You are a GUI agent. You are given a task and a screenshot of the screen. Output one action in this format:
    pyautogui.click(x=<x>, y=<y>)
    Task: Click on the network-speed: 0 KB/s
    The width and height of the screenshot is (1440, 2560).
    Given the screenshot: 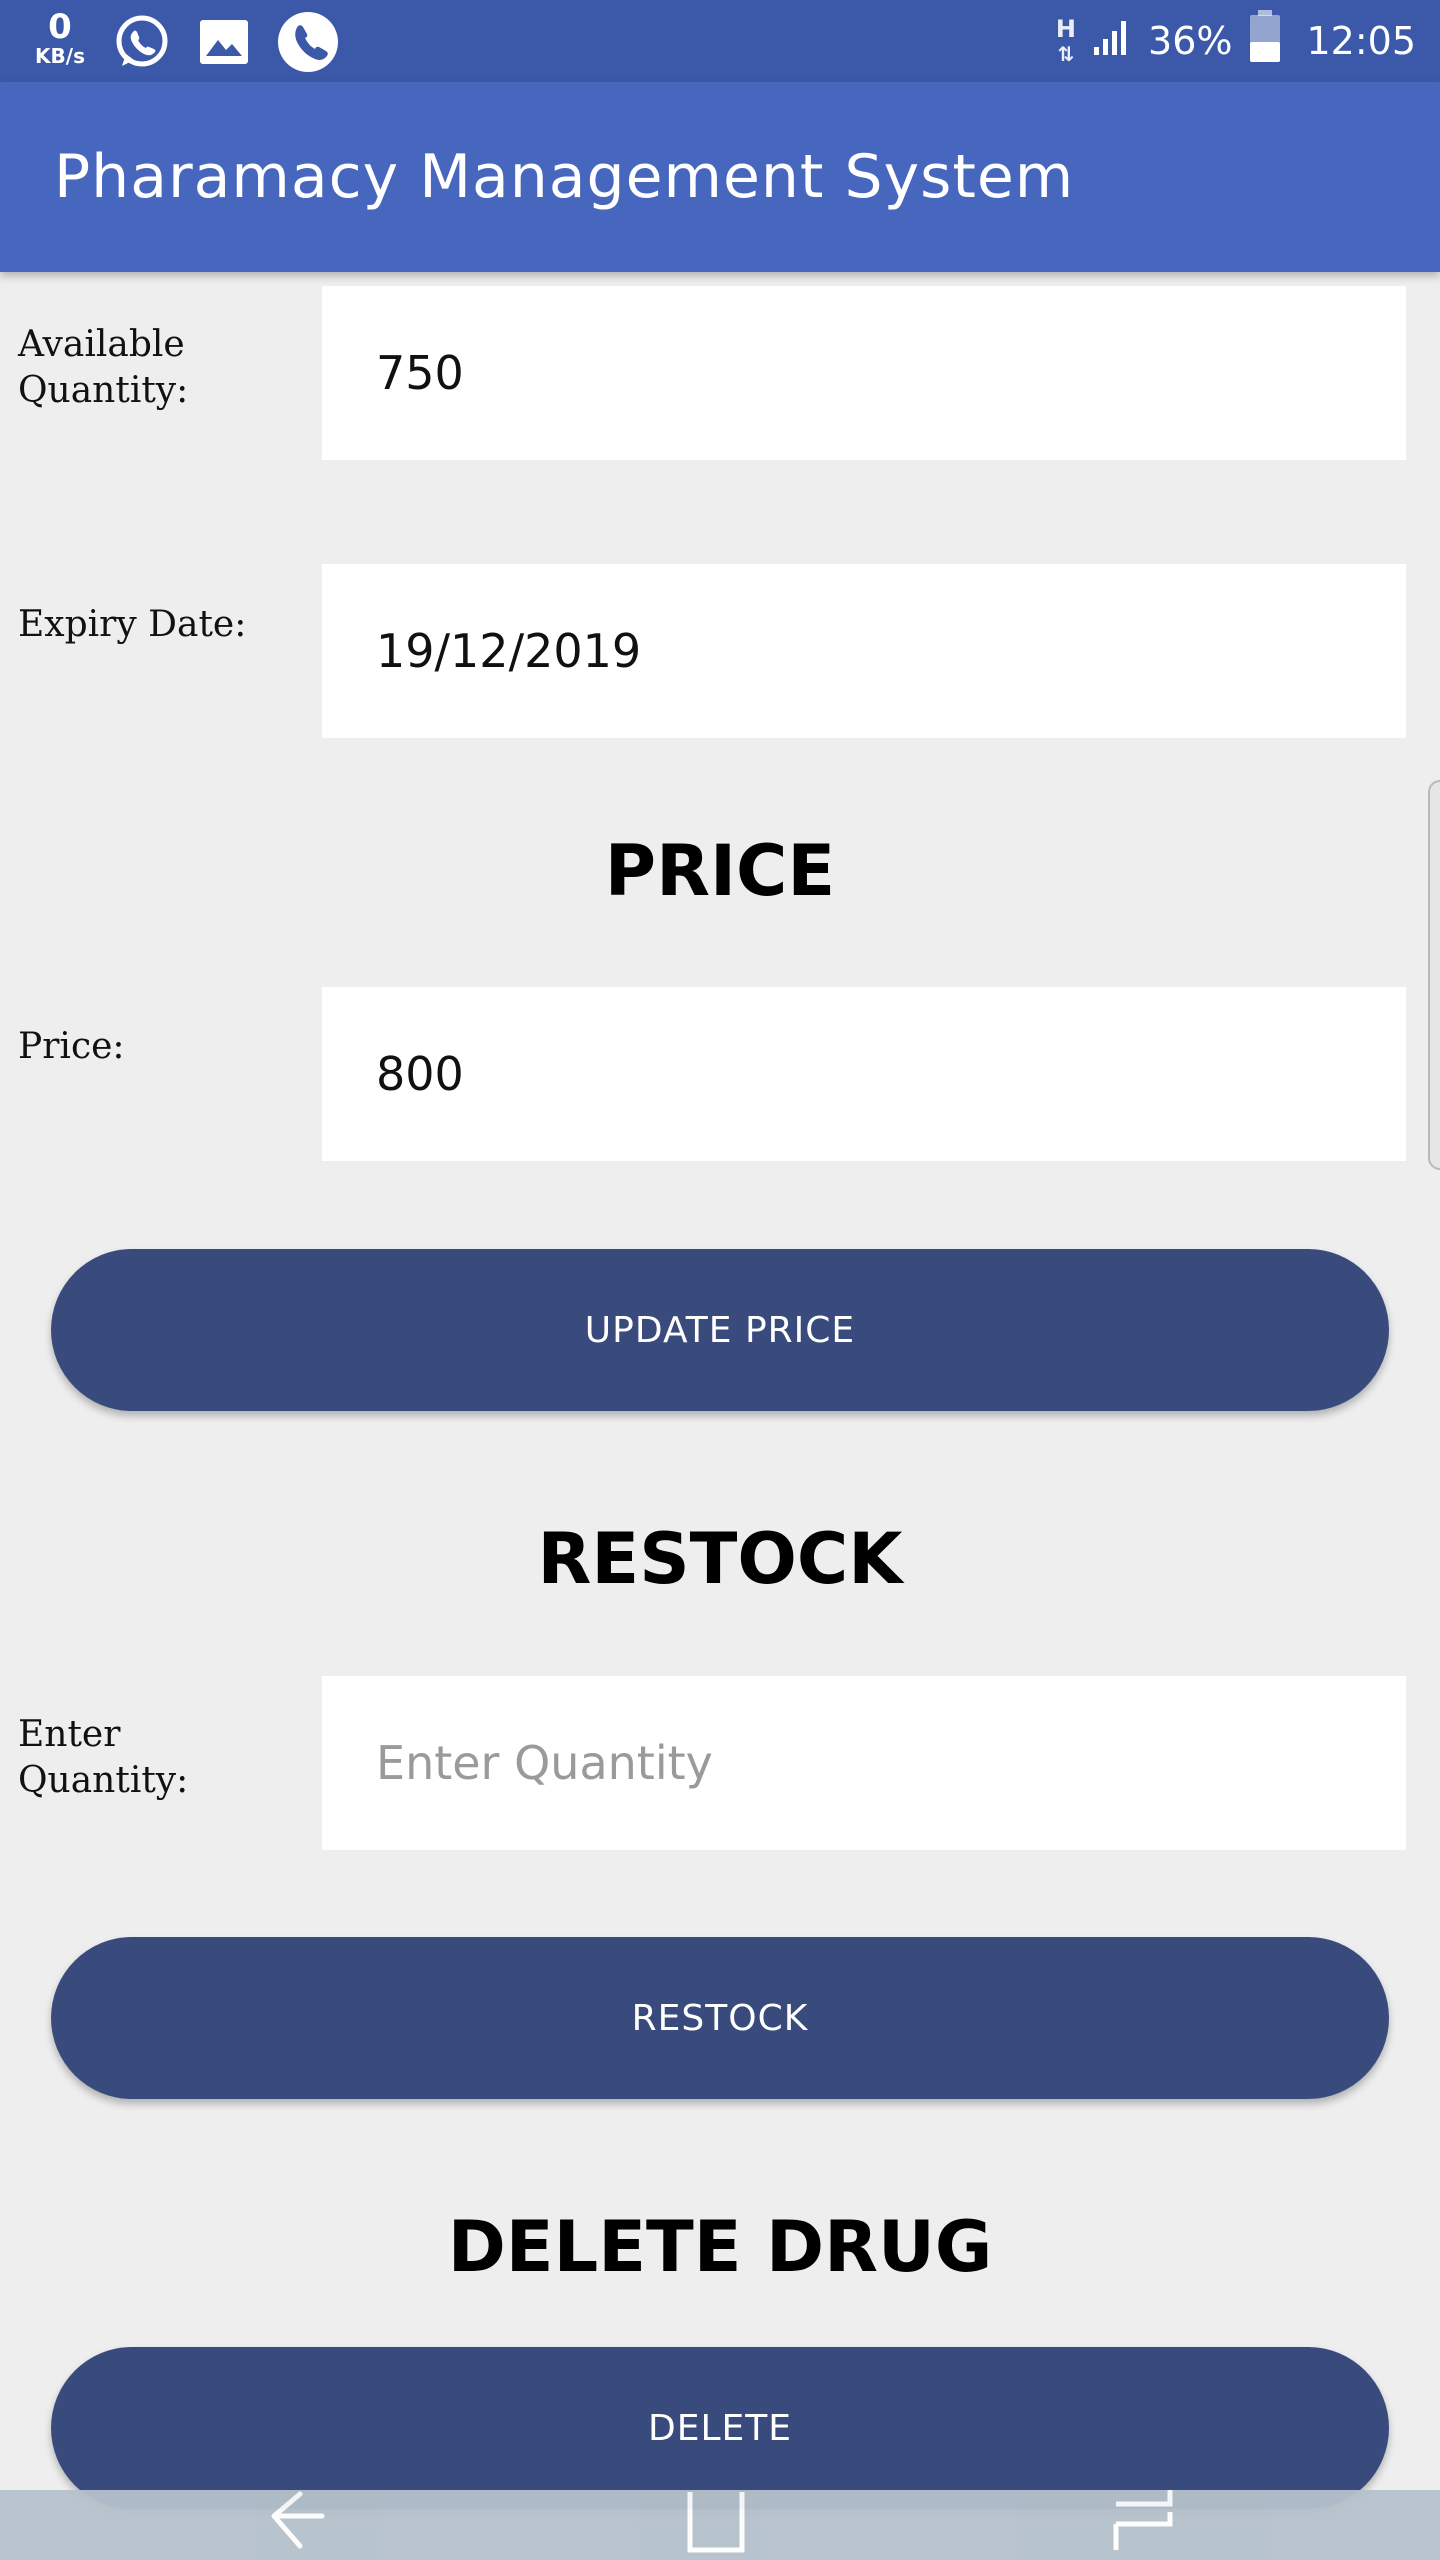 What is the action you would take?
    pyautogui.click(x=60, y=38)
    